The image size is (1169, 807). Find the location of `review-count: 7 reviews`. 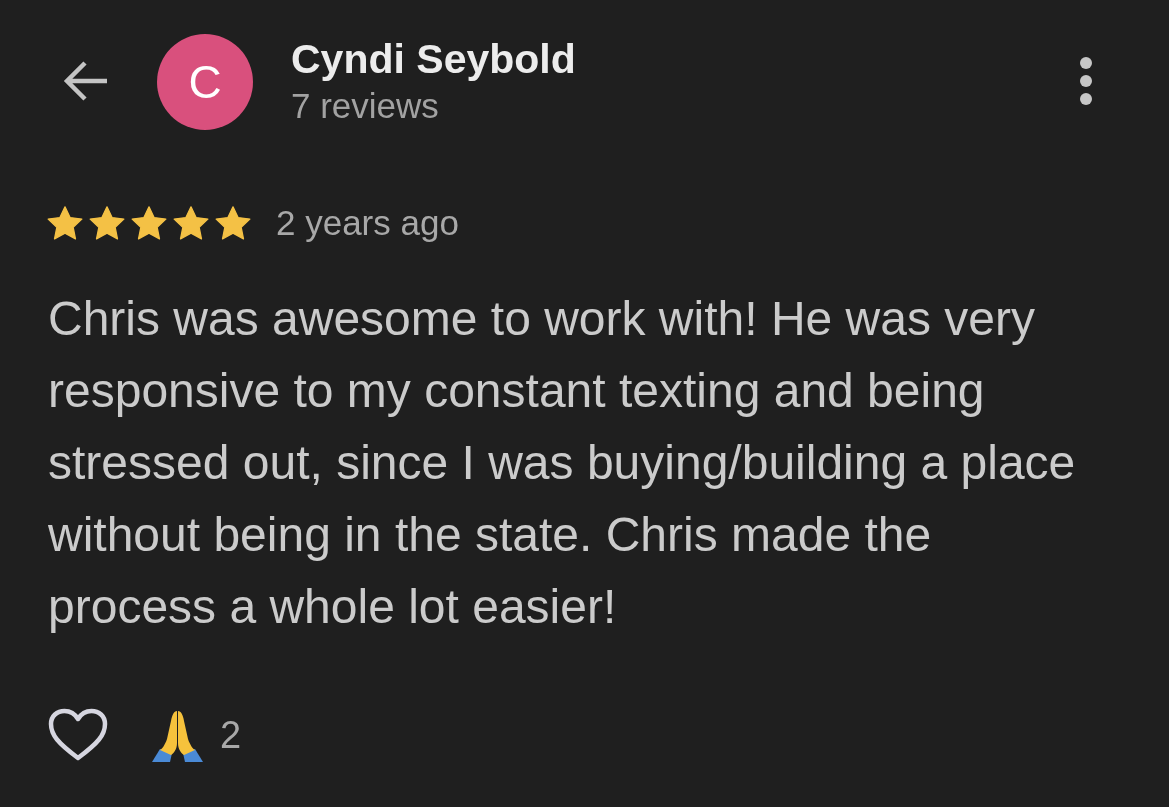

review-count: 7 reviews is located at coordinates (365, 106).